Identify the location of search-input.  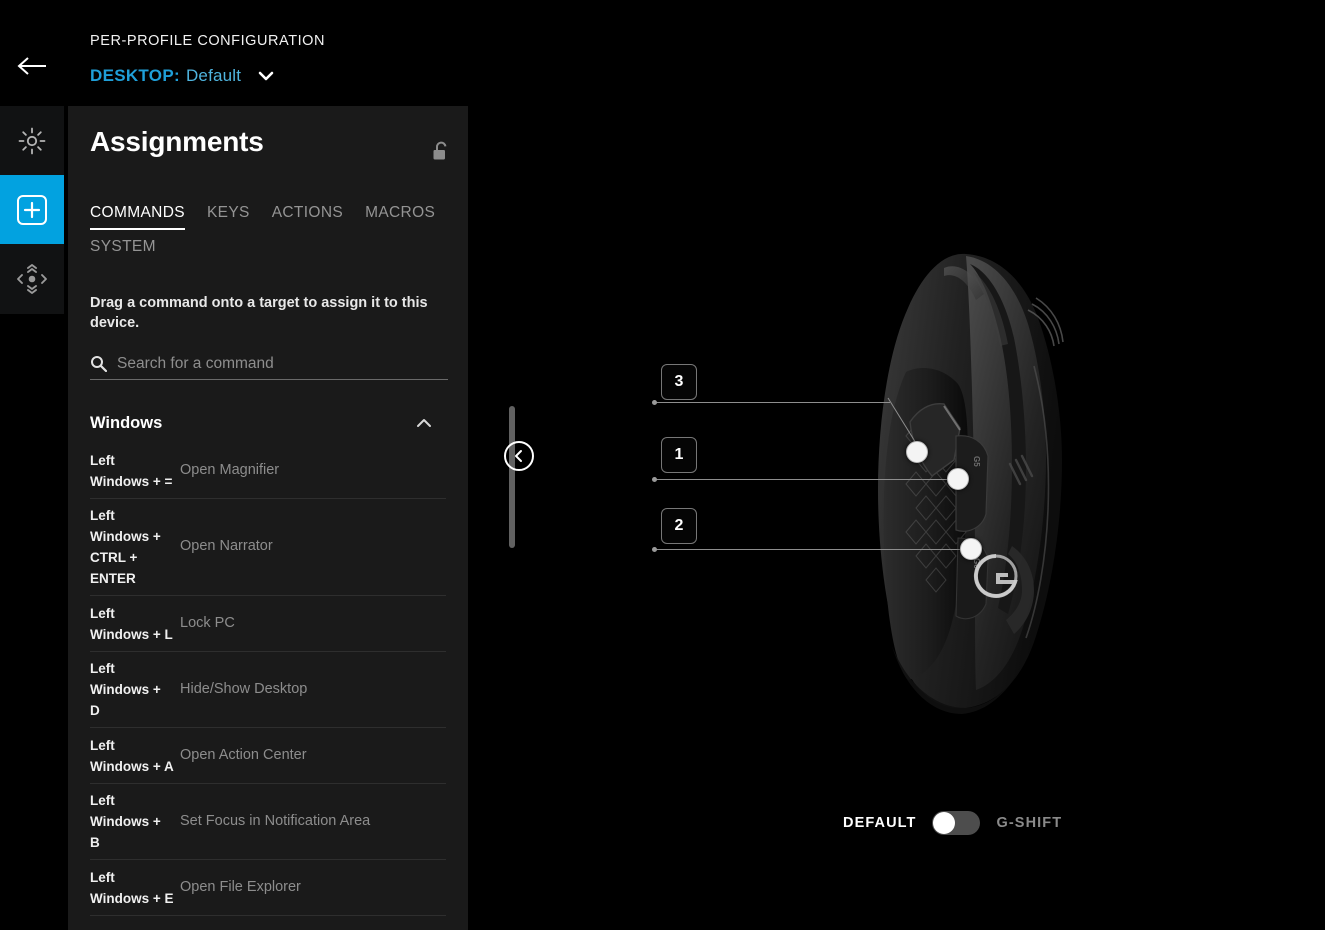
(282, 363).